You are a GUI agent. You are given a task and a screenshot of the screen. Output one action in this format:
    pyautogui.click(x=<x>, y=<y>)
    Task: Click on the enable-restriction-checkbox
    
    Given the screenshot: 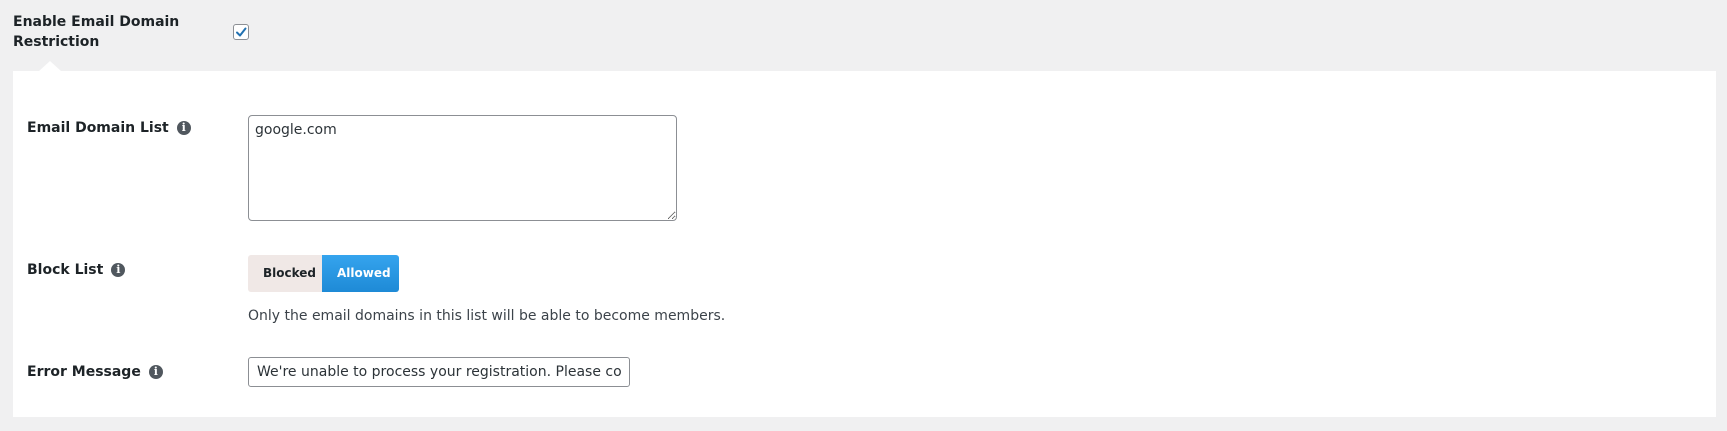 What is the action you would take?
    pyautogui.click(x=241, y=32)
    